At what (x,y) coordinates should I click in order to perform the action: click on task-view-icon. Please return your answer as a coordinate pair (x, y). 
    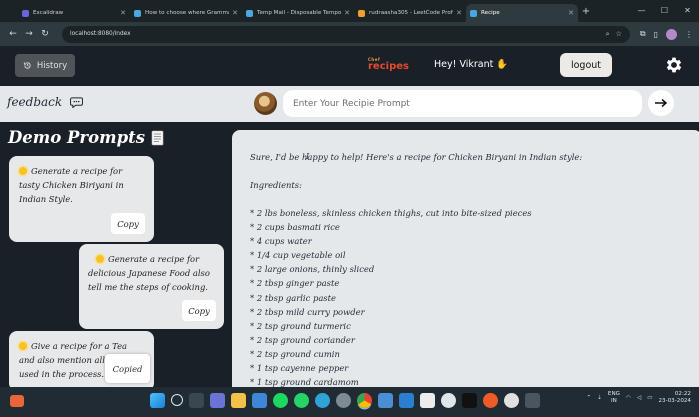
    Looking at the image, I should click on (196, 400).